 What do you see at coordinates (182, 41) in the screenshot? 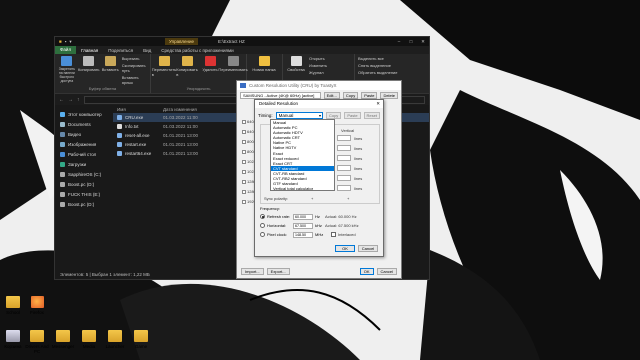
I see `context-tab-manage: Управление` at bounding box center [182, 41].